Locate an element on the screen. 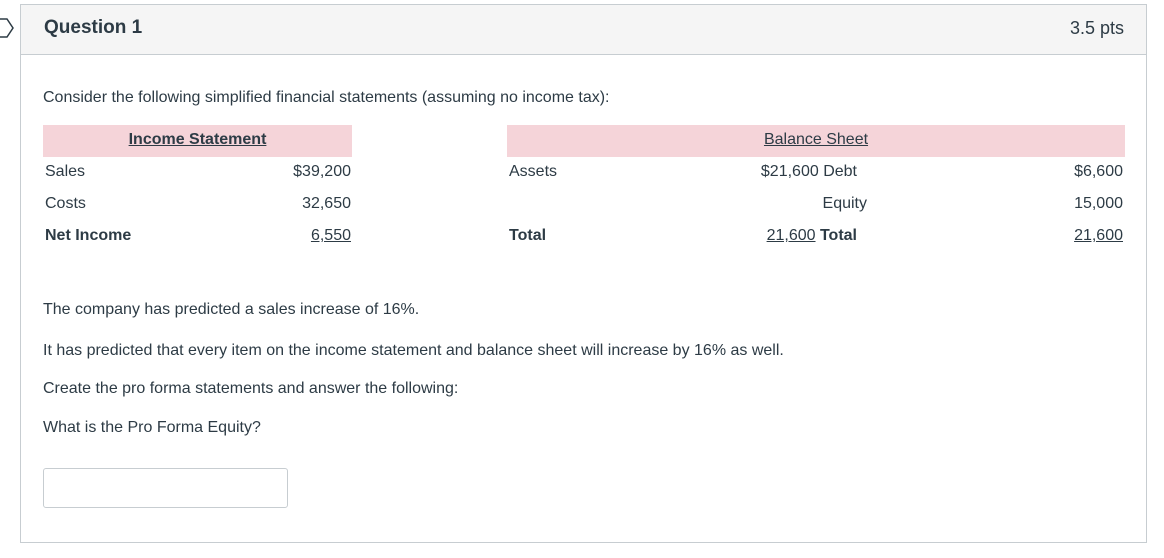 This screenshot has height=558, width=1164. question-paragraph-4: What is the Pro Forma Equity? is located at coordinates (152, 427).